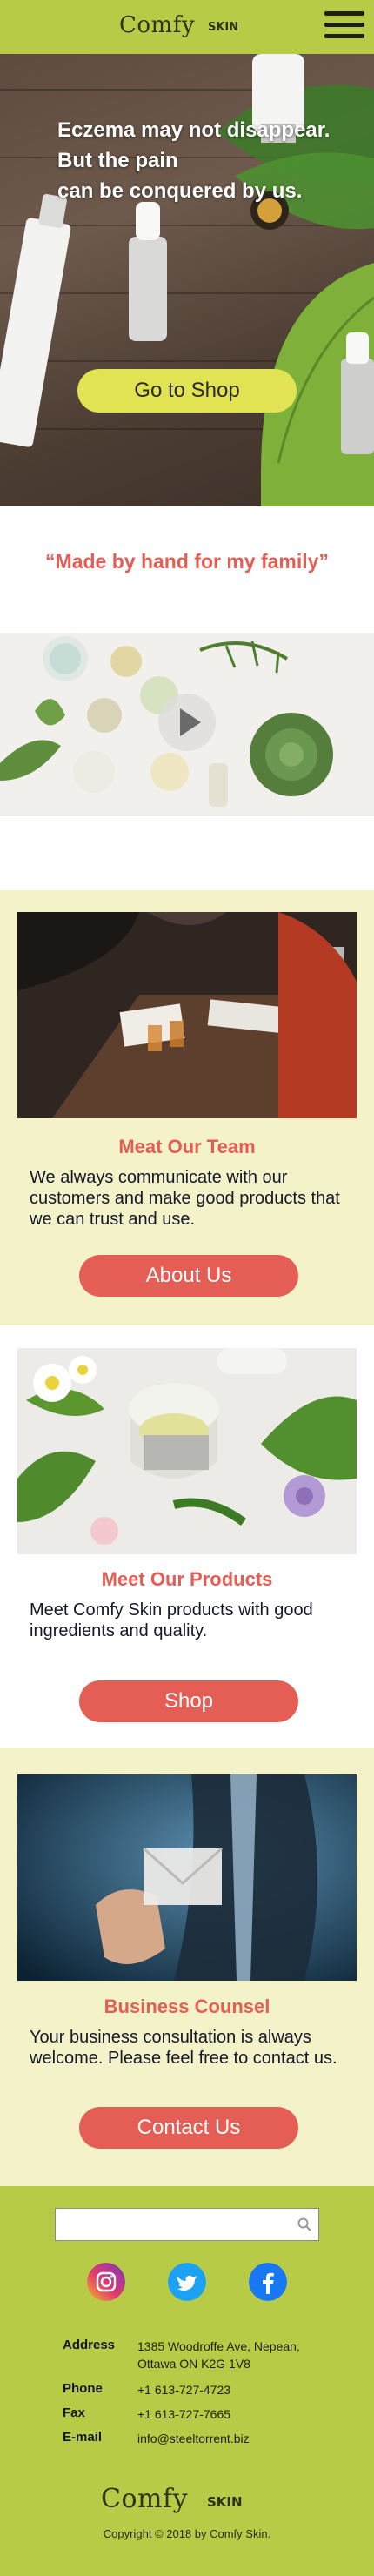  What do you see at coordinates (83, 2388) in the screenshot?
I see `phone-label: Phone` at bounding box center [83, 2388].